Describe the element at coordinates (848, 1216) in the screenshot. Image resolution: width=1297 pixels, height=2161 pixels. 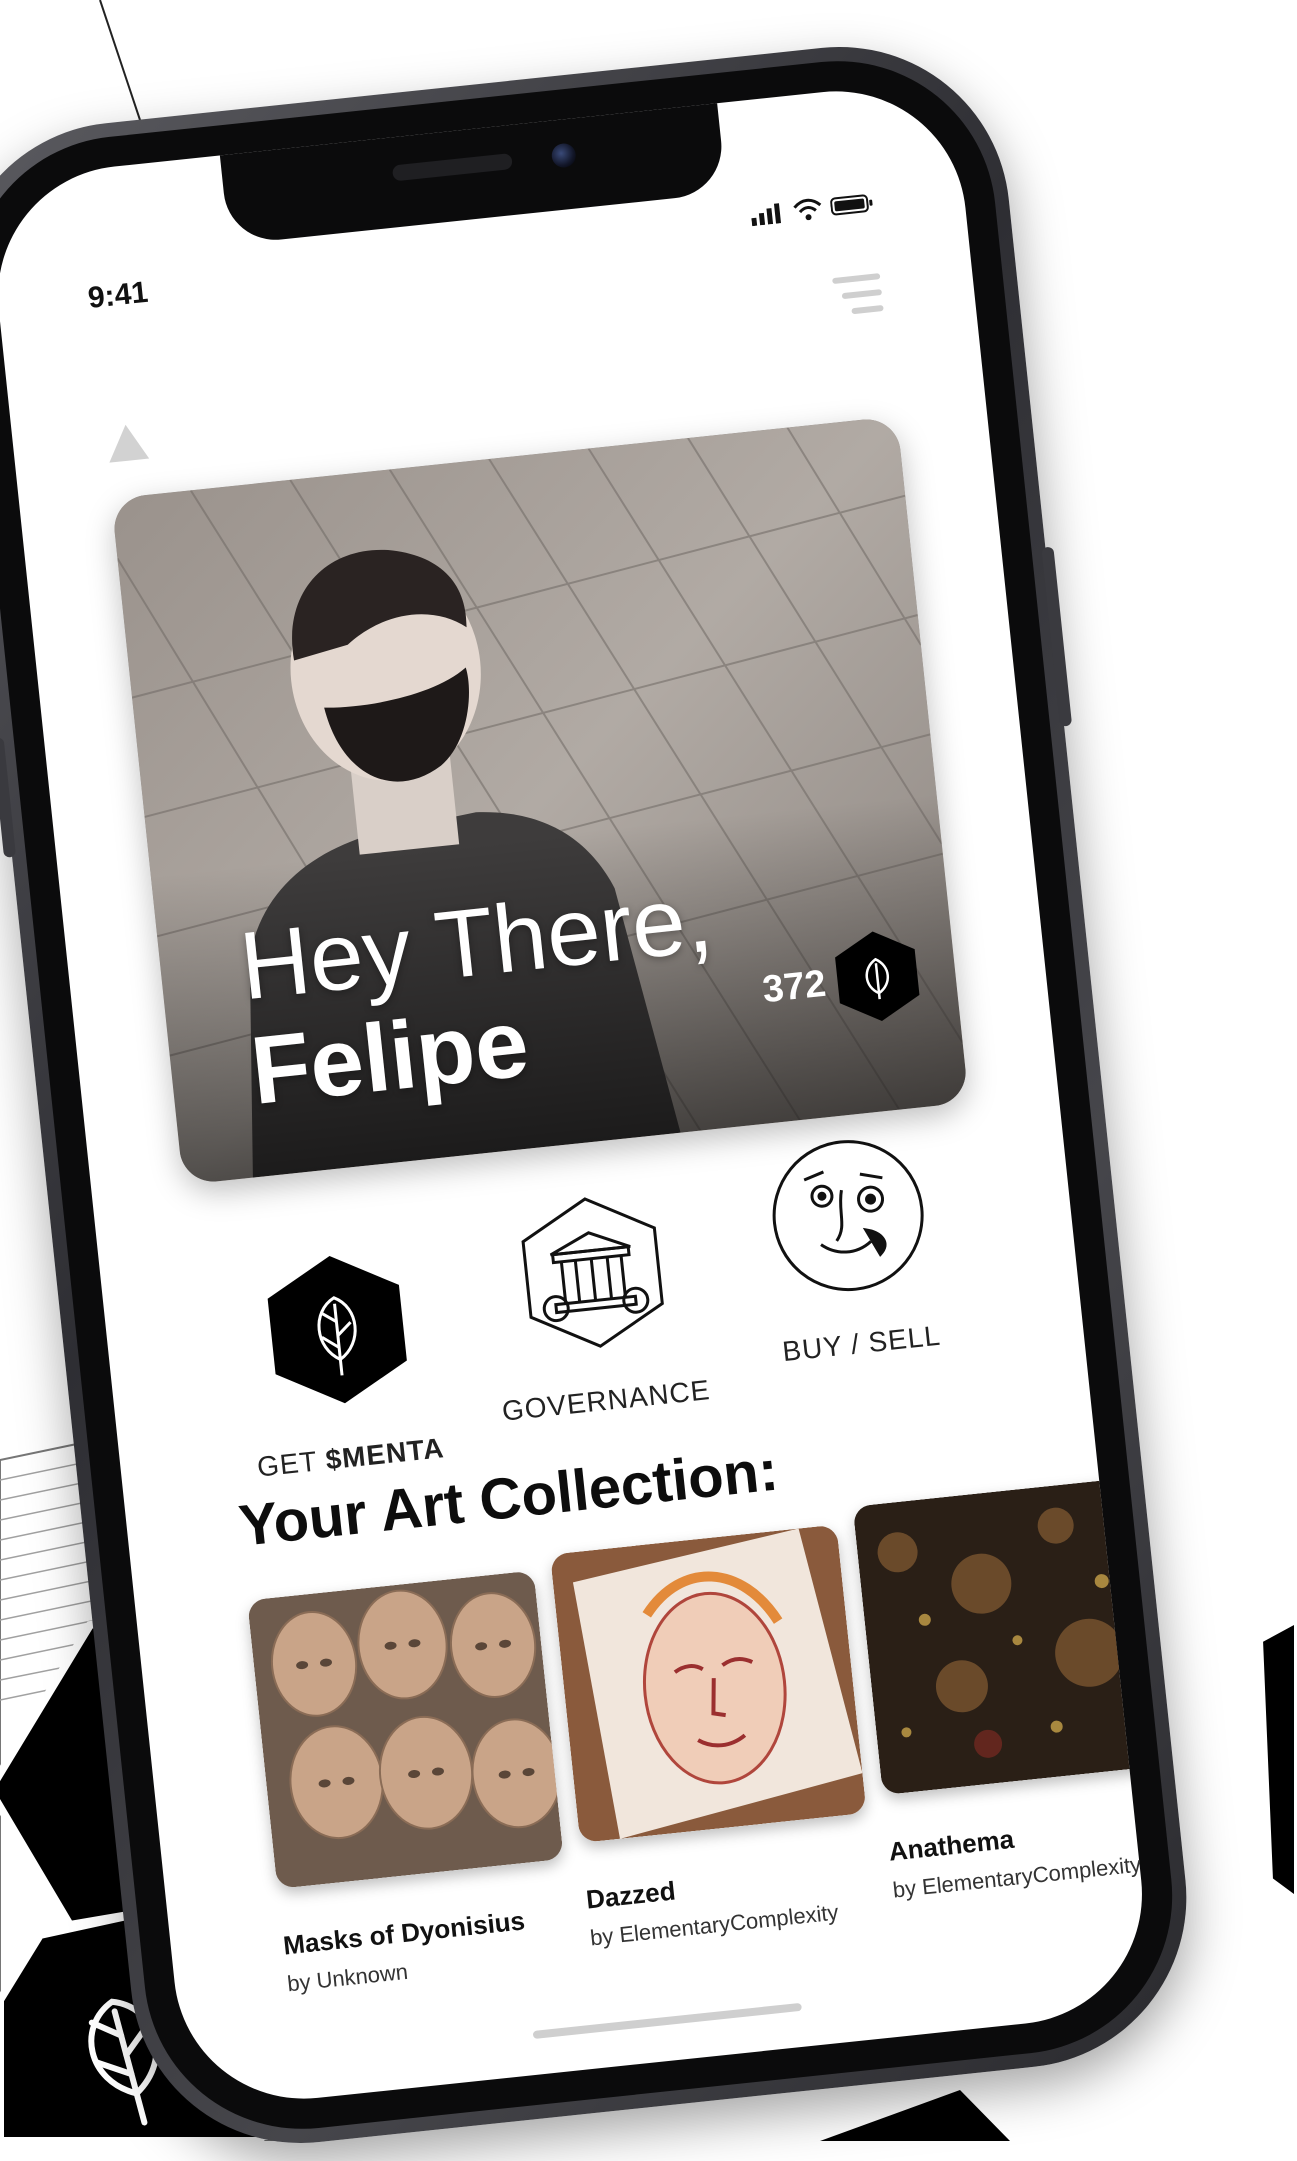
I see `face-art-circle-icon` at that location.